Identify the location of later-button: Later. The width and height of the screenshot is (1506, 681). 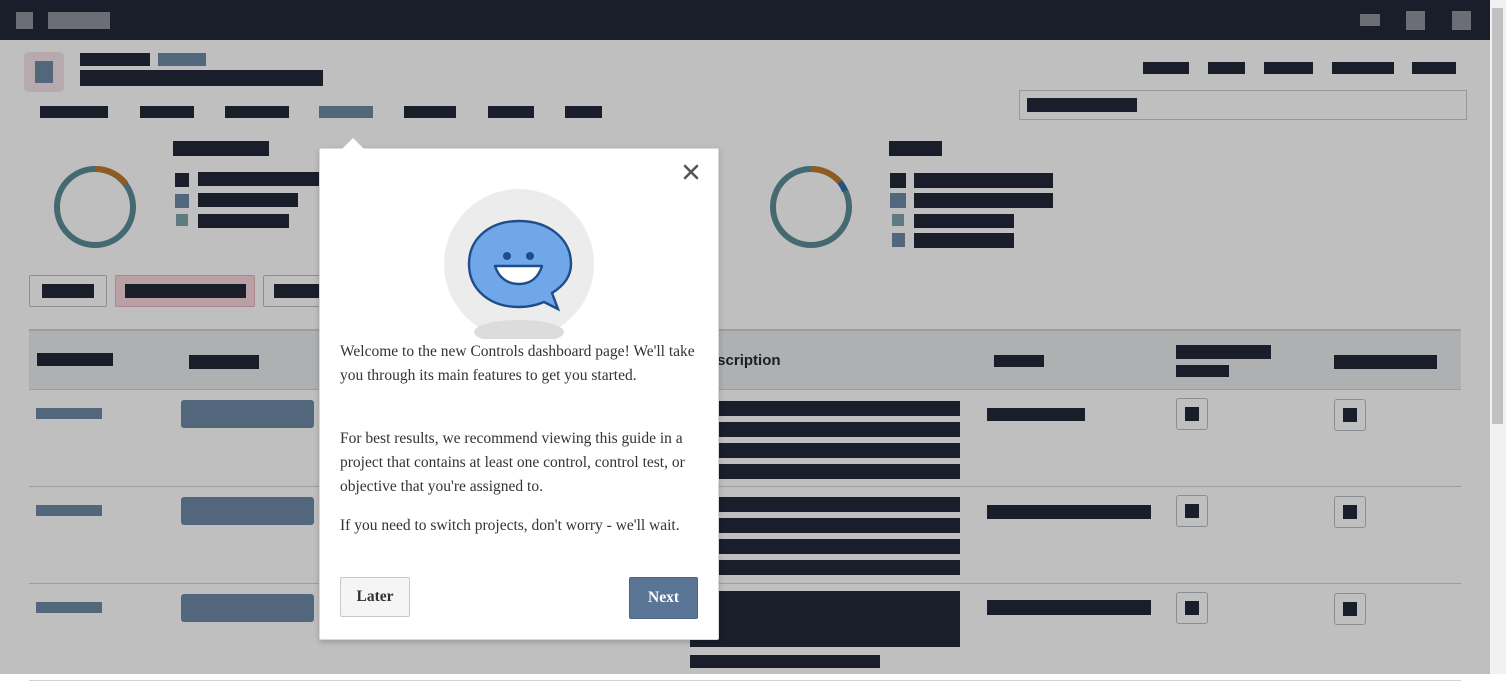
(375, 597).